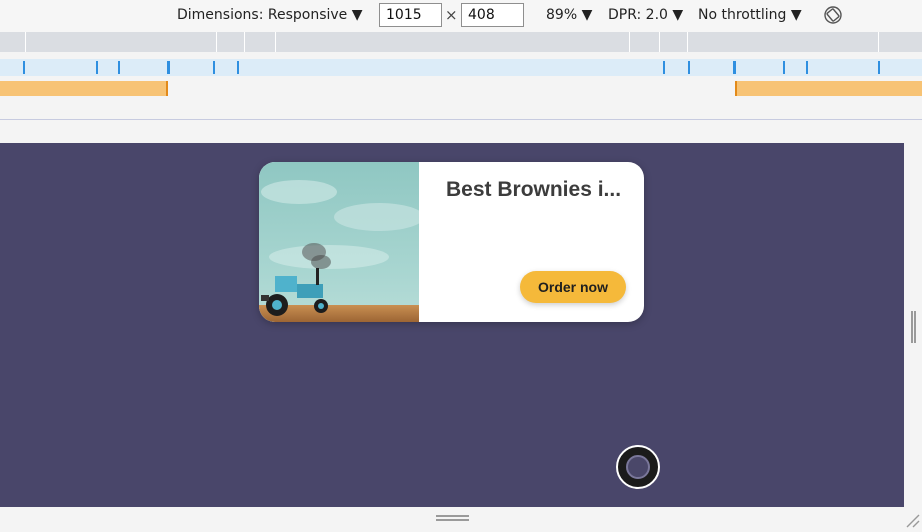  Describe the element at coordinates (638, 467) in the screenshot. I see `touch-cursor-icon` at that location.